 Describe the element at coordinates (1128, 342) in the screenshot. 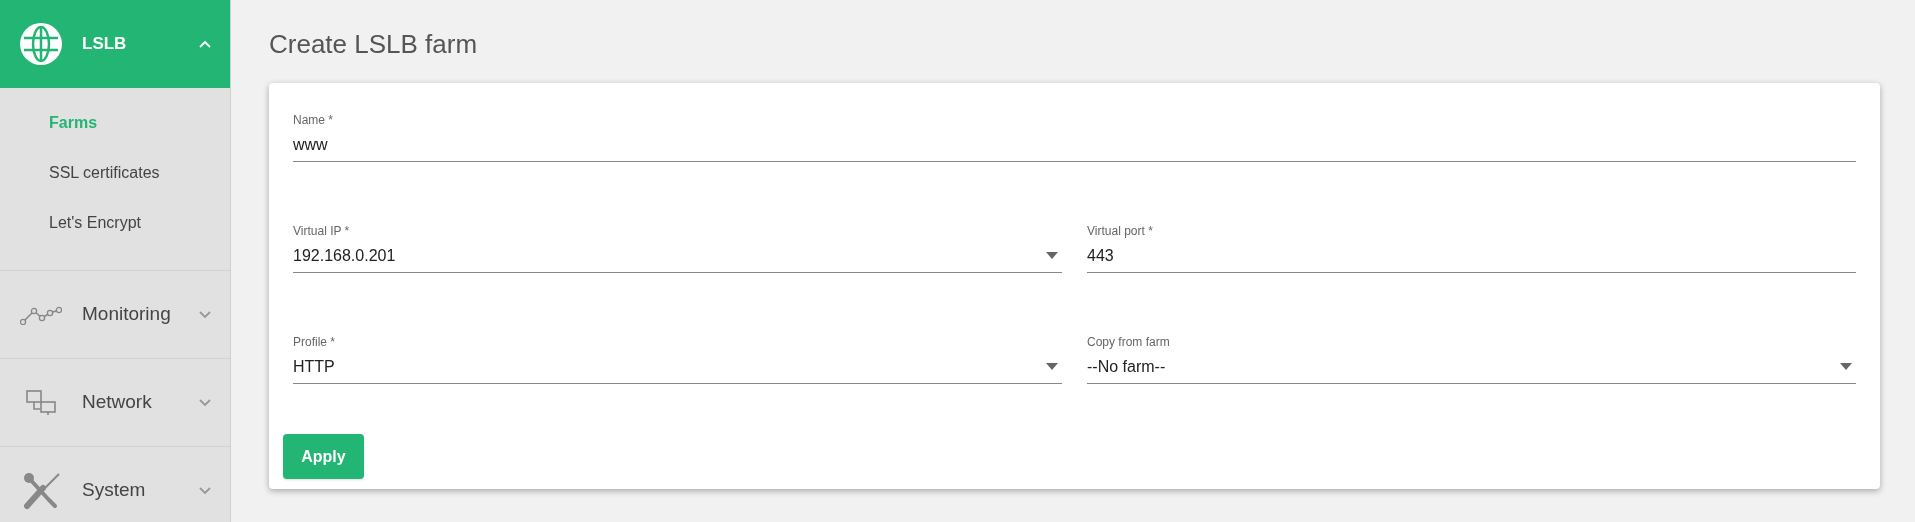

I see `field-label: Copy from farm` at that location.